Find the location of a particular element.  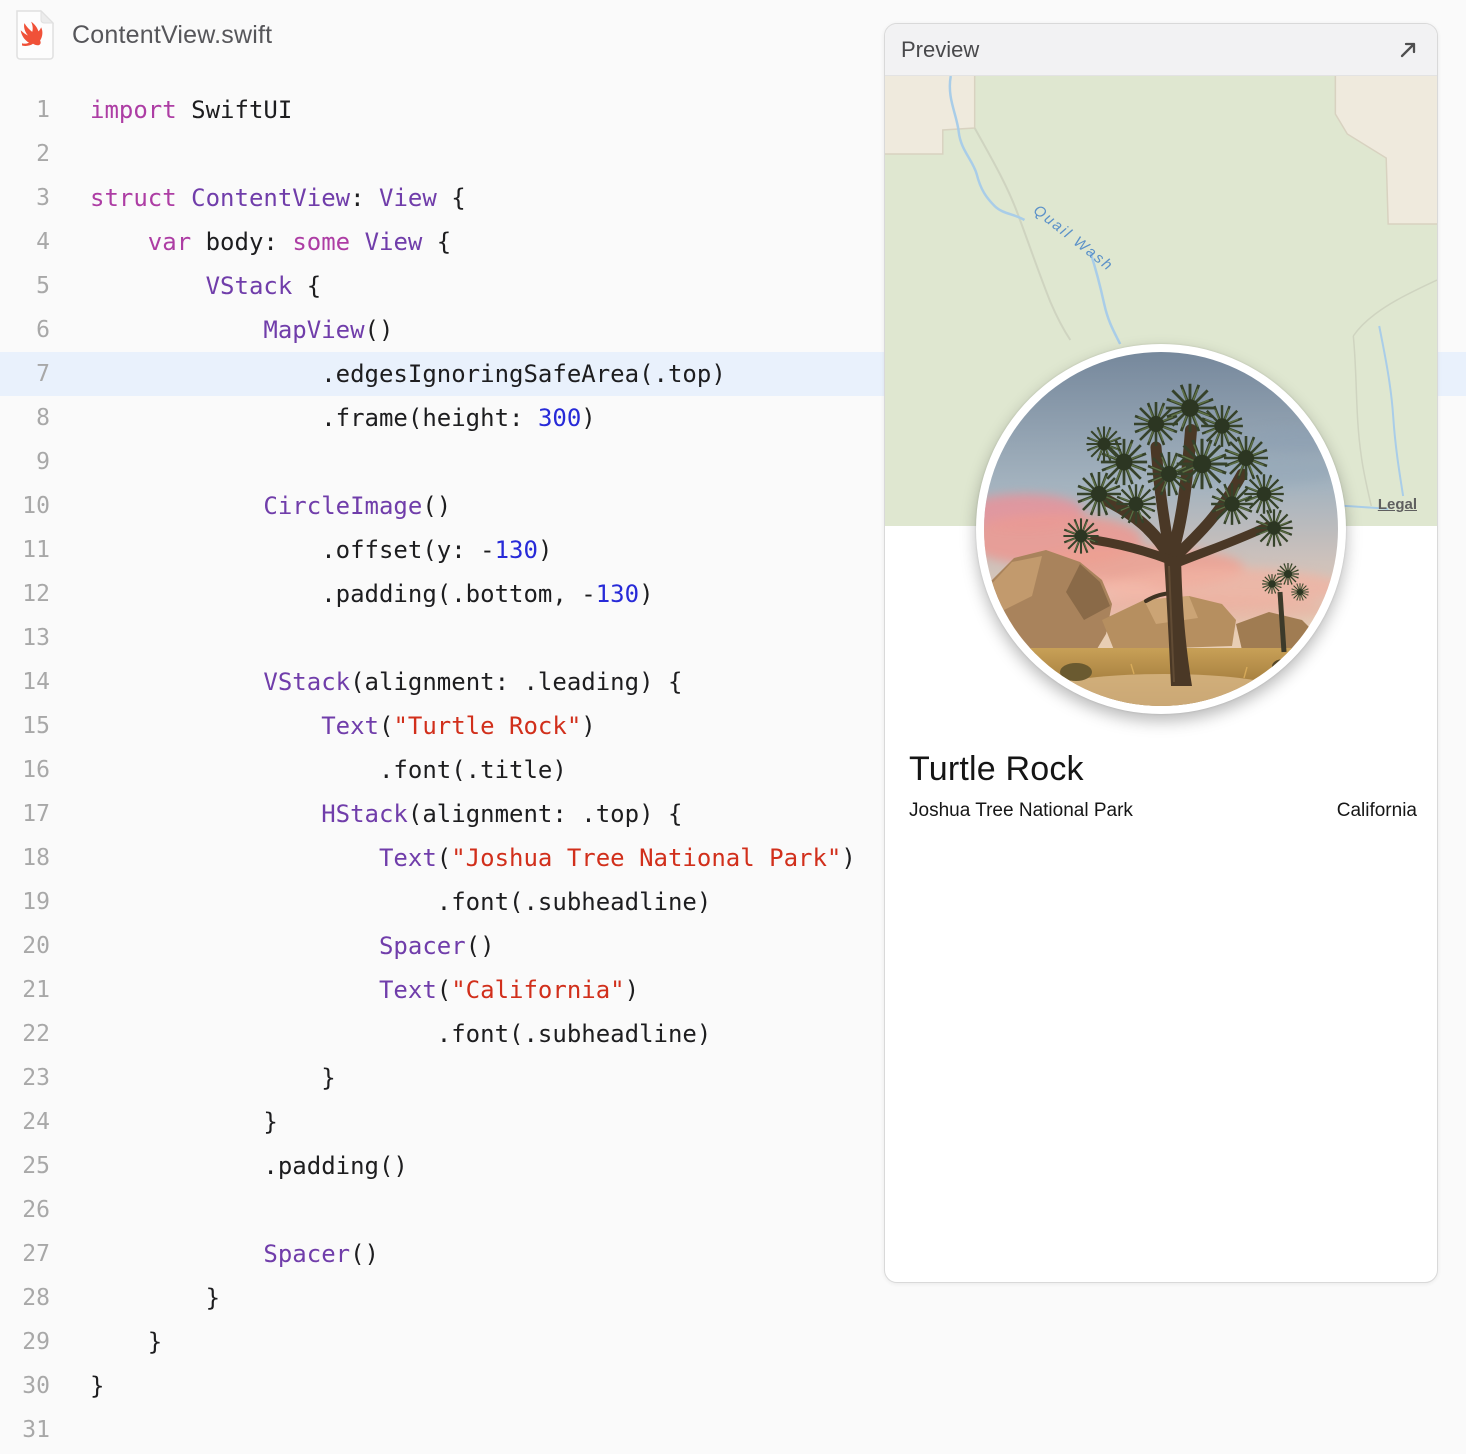

line-number: 8 is located at coordinates (43, 418).